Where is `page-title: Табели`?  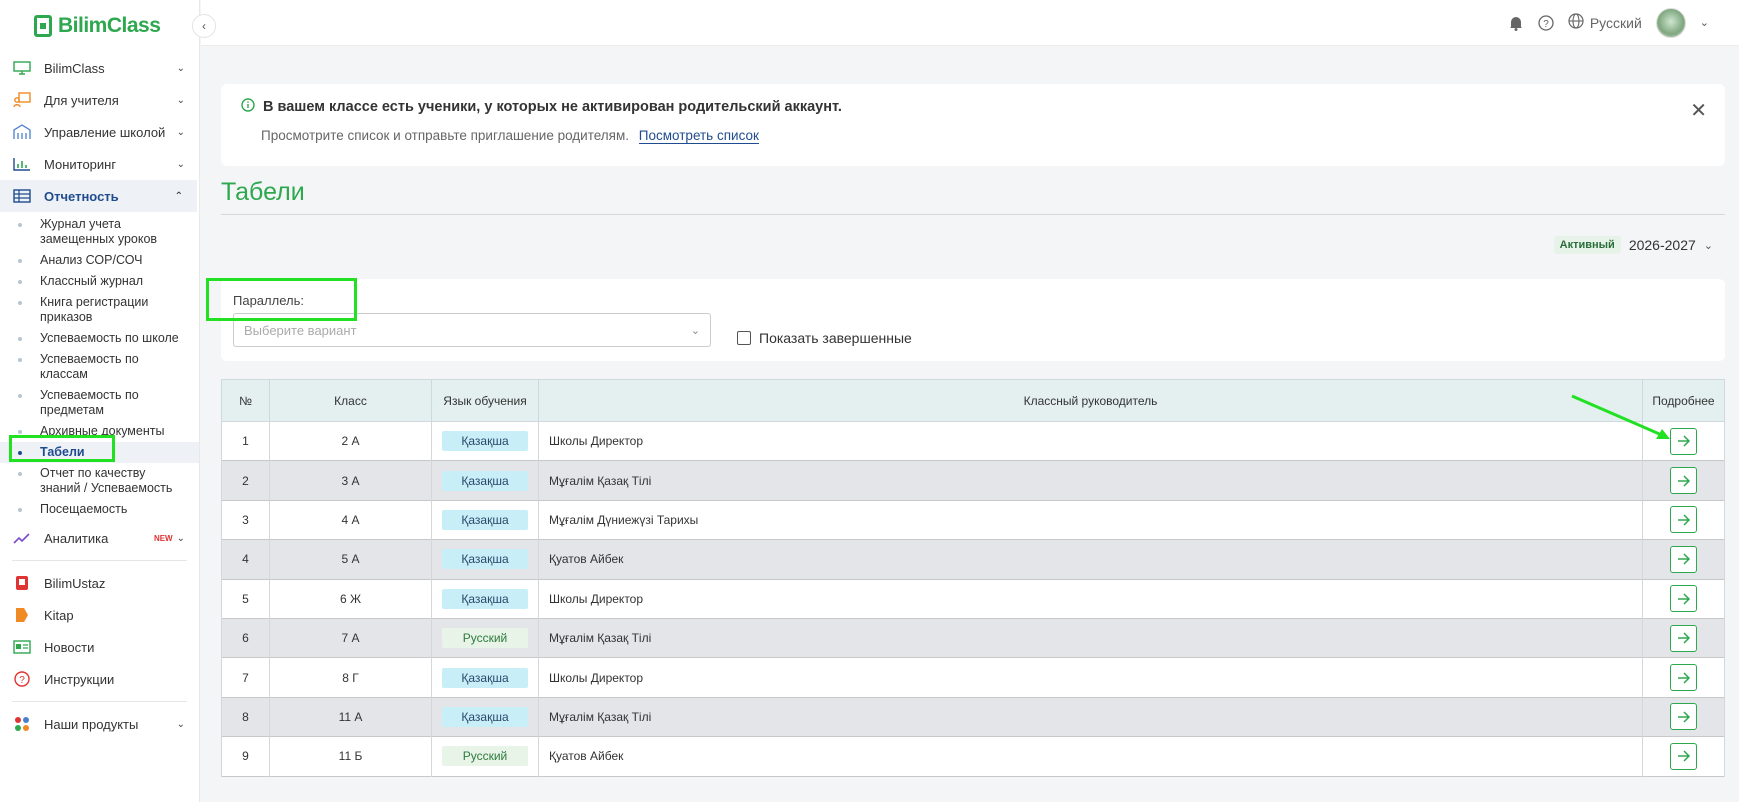 page-title: Табели is located at coordinates (263, 192).